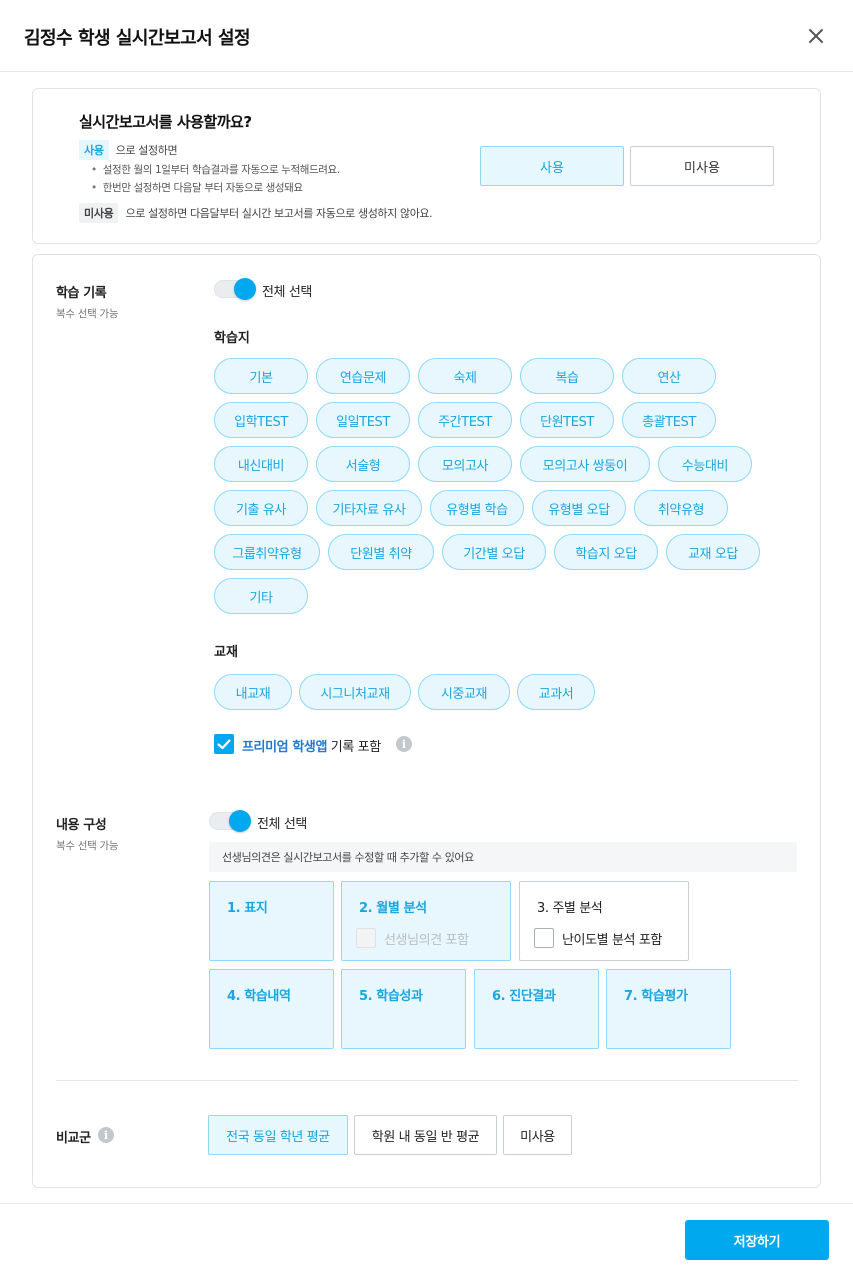  I want to click on usage-use-line: 사용 으로 설정하면, so click(128, 150).